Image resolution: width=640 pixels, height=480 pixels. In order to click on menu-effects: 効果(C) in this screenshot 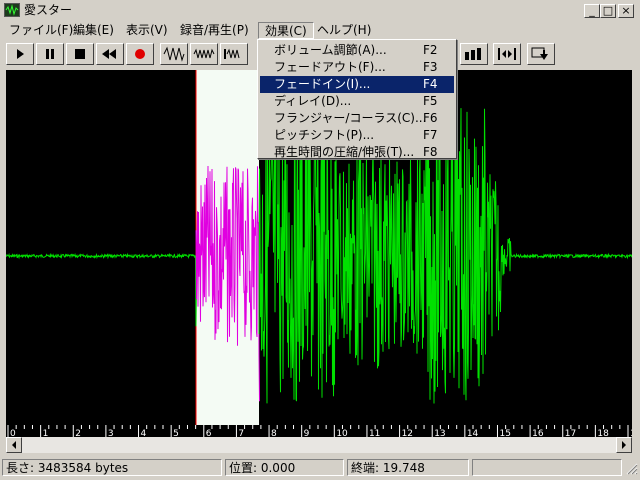, I will do `click(286, 30)`.